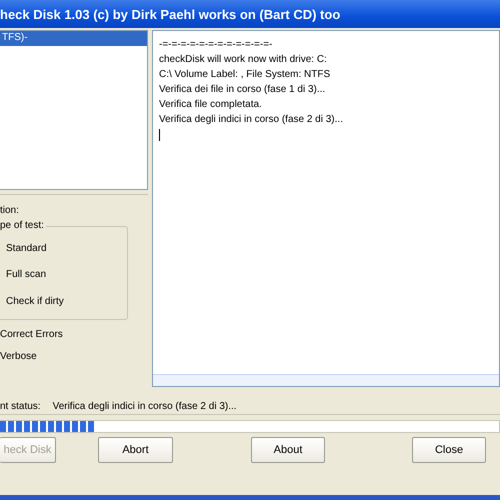 The width and height of the screenshot is (500, 500). What do you see at coordinates (449, 450) in the screenshot?
I see `dialog-button: Close` at bounding box center [449, 450].